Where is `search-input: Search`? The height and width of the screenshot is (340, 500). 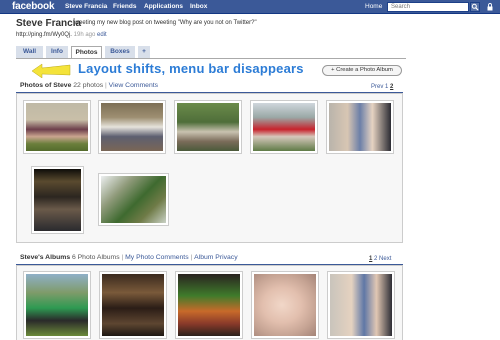 search-input: Search is located at coordinates (428, 7).